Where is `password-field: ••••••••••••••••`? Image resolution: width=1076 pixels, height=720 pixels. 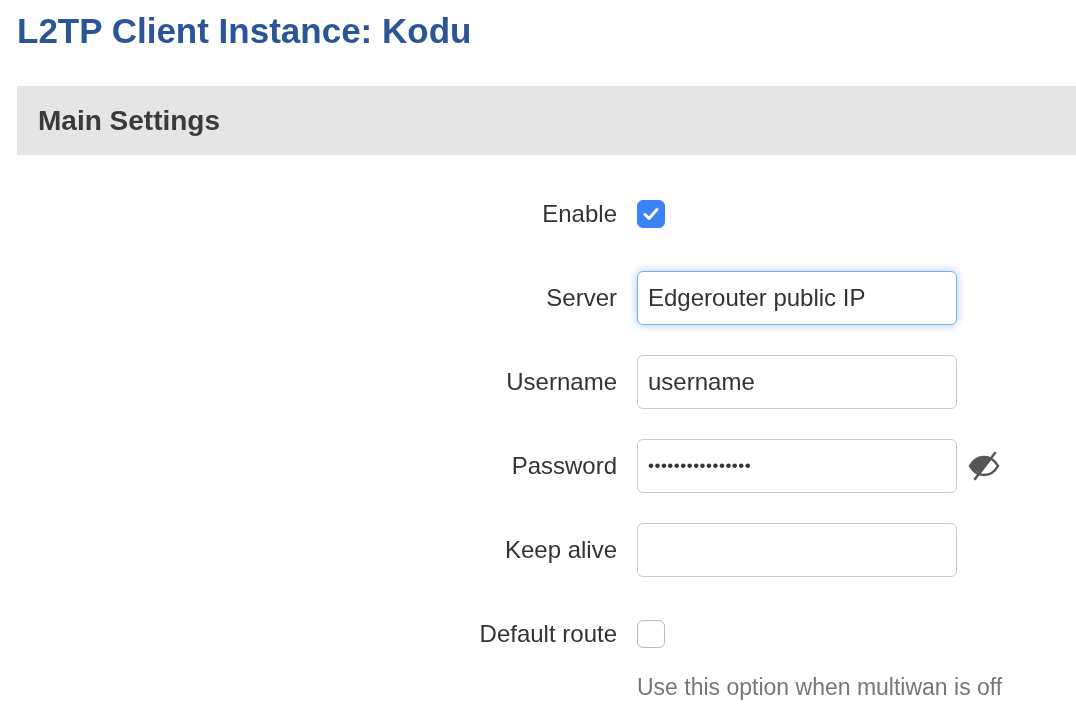 password-field: •••••••••••••••• is located at coordinates (797, 466).